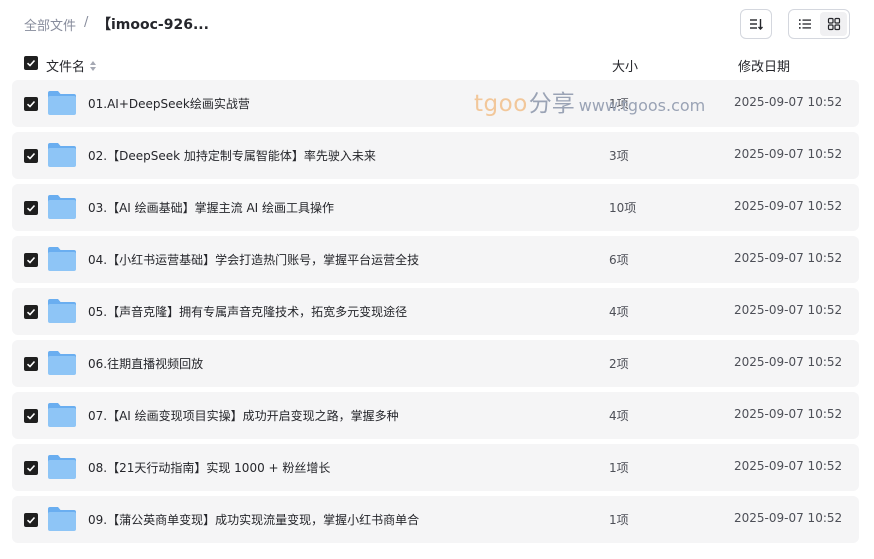  I want to click on file-name: 03.【AI 绘画基础】掌握主流 AI 绘画工具操作, so click(211, 207).